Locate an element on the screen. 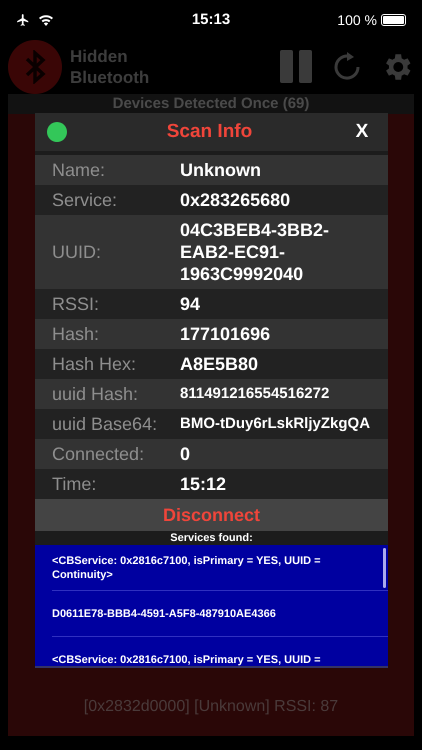 This screenshot has width=422, height=750. field-value: 0x283265680 is located at coordinates (236, 200).